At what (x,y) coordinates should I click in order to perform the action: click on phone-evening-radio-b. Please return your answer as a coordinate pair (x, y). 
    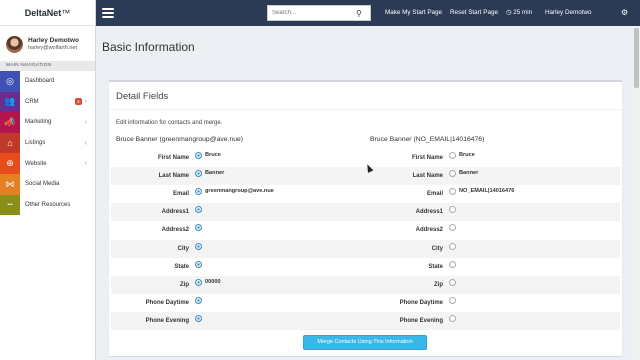
    Looking at the image, I should click on (452, 318).